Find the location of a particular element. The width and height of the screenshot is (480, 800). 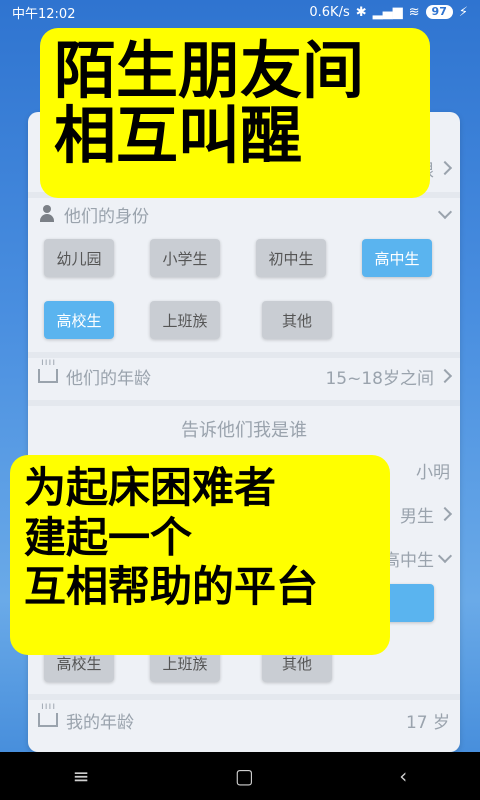

their-identity-chip-selected: 高校生 is located at coordinates (79, 320).